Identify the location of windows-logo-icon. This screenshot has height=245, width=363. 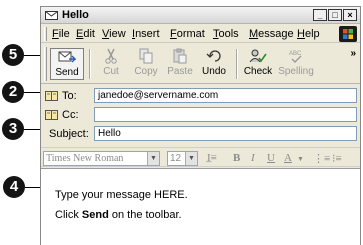
(348, 34).